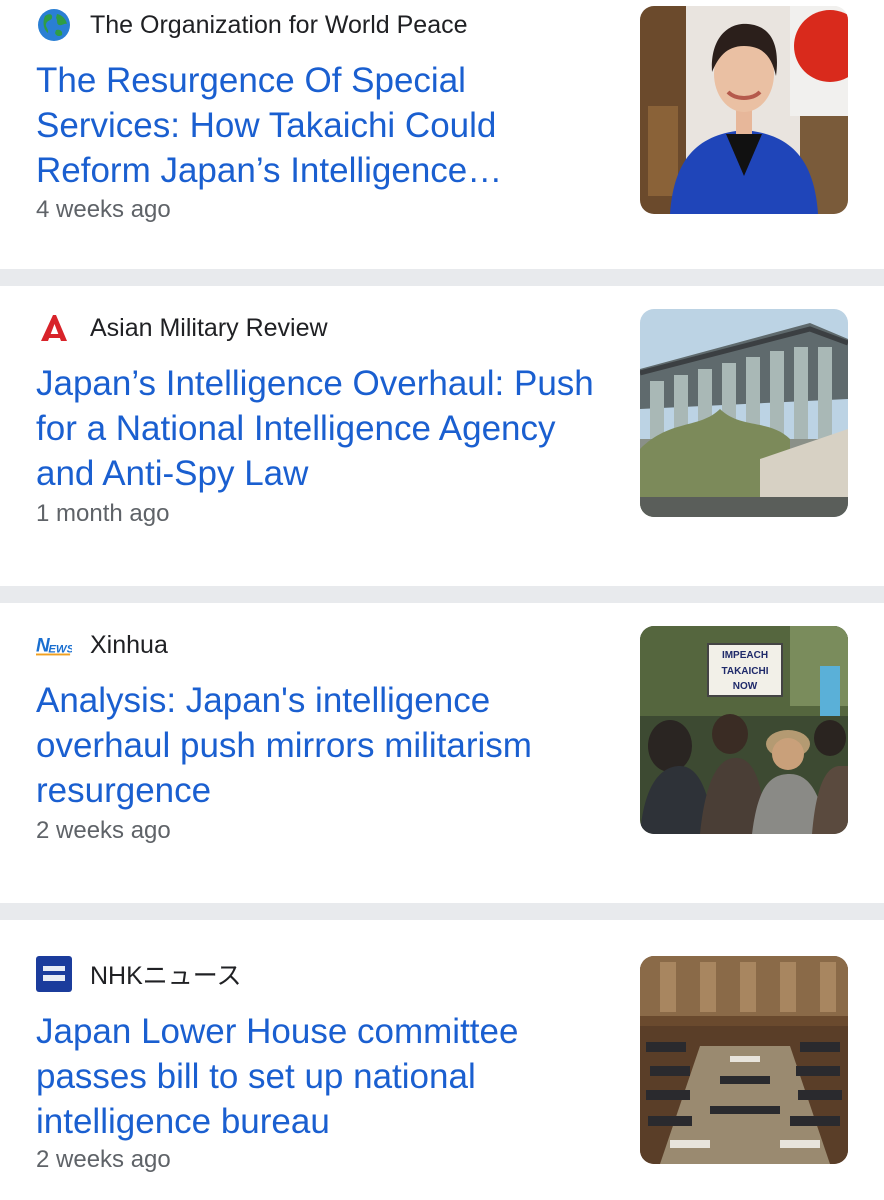 The height and width of the screenshot is (1200, 884). Describe the element at coordinates (103, 513) in the screenshot. I see `timestamp: 1 month ago` at that location.